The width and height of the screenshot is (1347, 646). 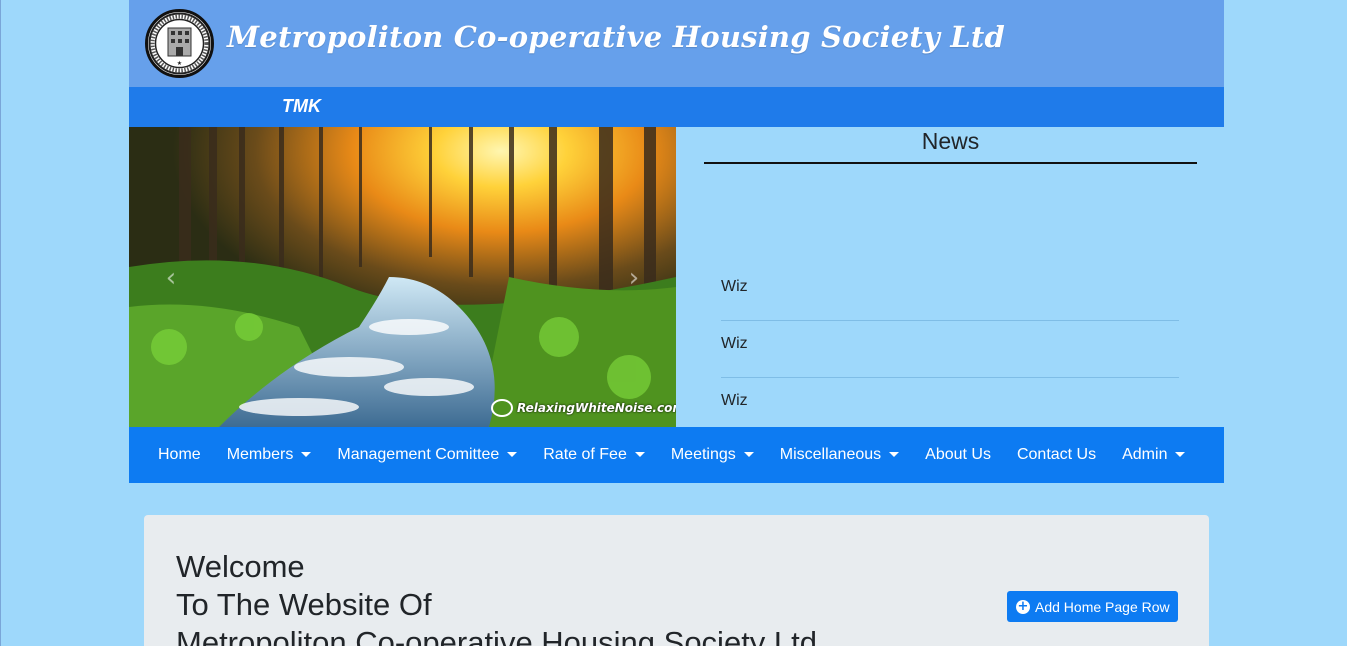 What do you see at coordinates (676, 107) in the screenshot?
I see `marquee-bar: TMK` at bounding box center [676, 107].